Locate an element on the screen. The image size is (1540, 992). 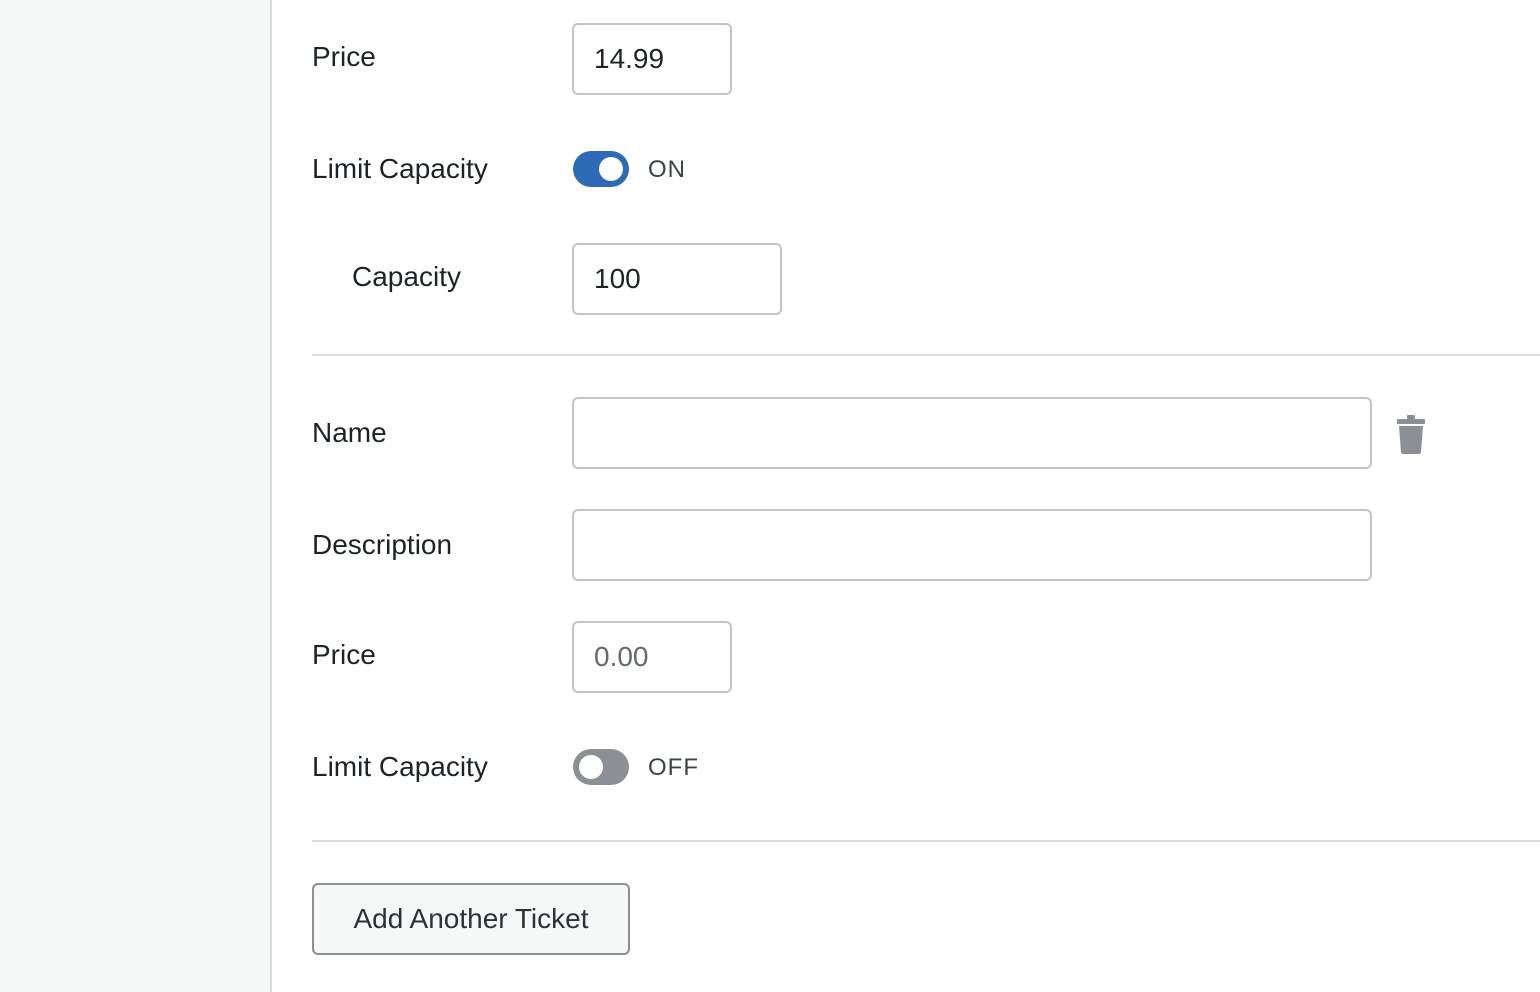
ticket1-limit-capacity-toggle is located at coordinates (601, 169).